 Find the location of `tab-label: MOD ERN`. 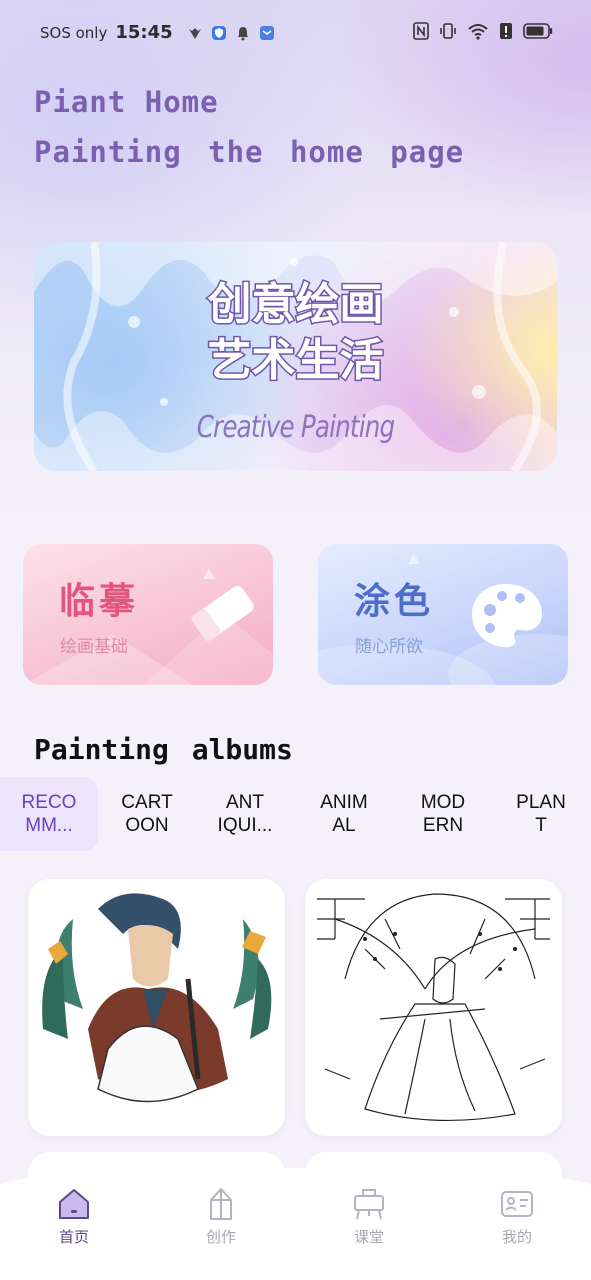

tab-label: MOD ERN is located at coordinates (443, 814).